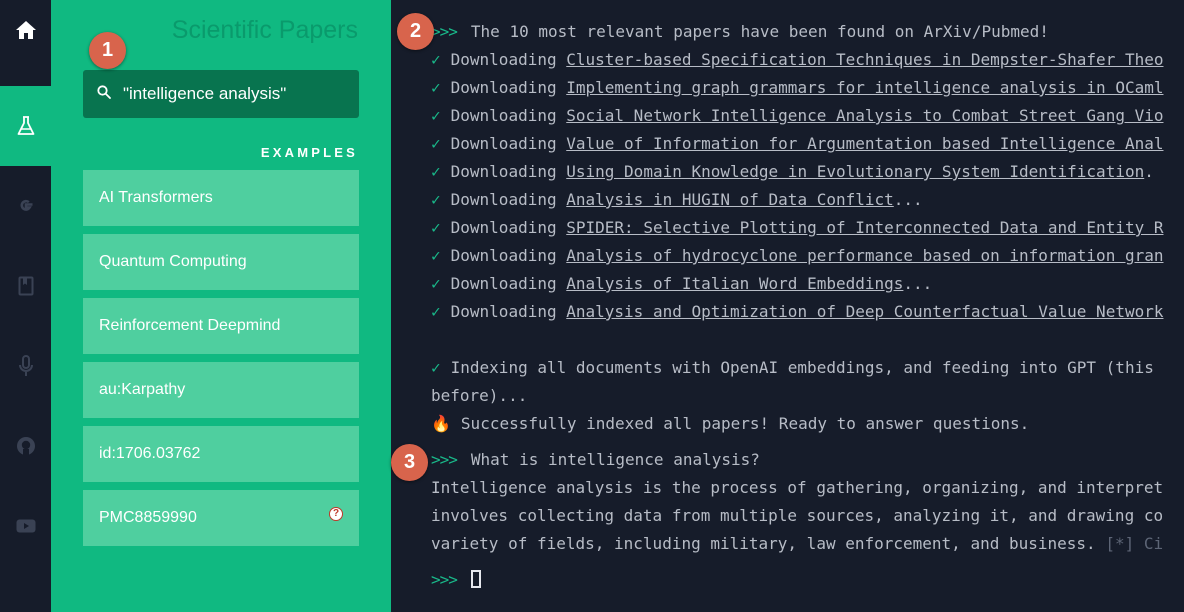 The height and width of the screenshot is (612, 1184). I want to click on example-button-quantum-computing: Quantum Computing, so click(221, 262).